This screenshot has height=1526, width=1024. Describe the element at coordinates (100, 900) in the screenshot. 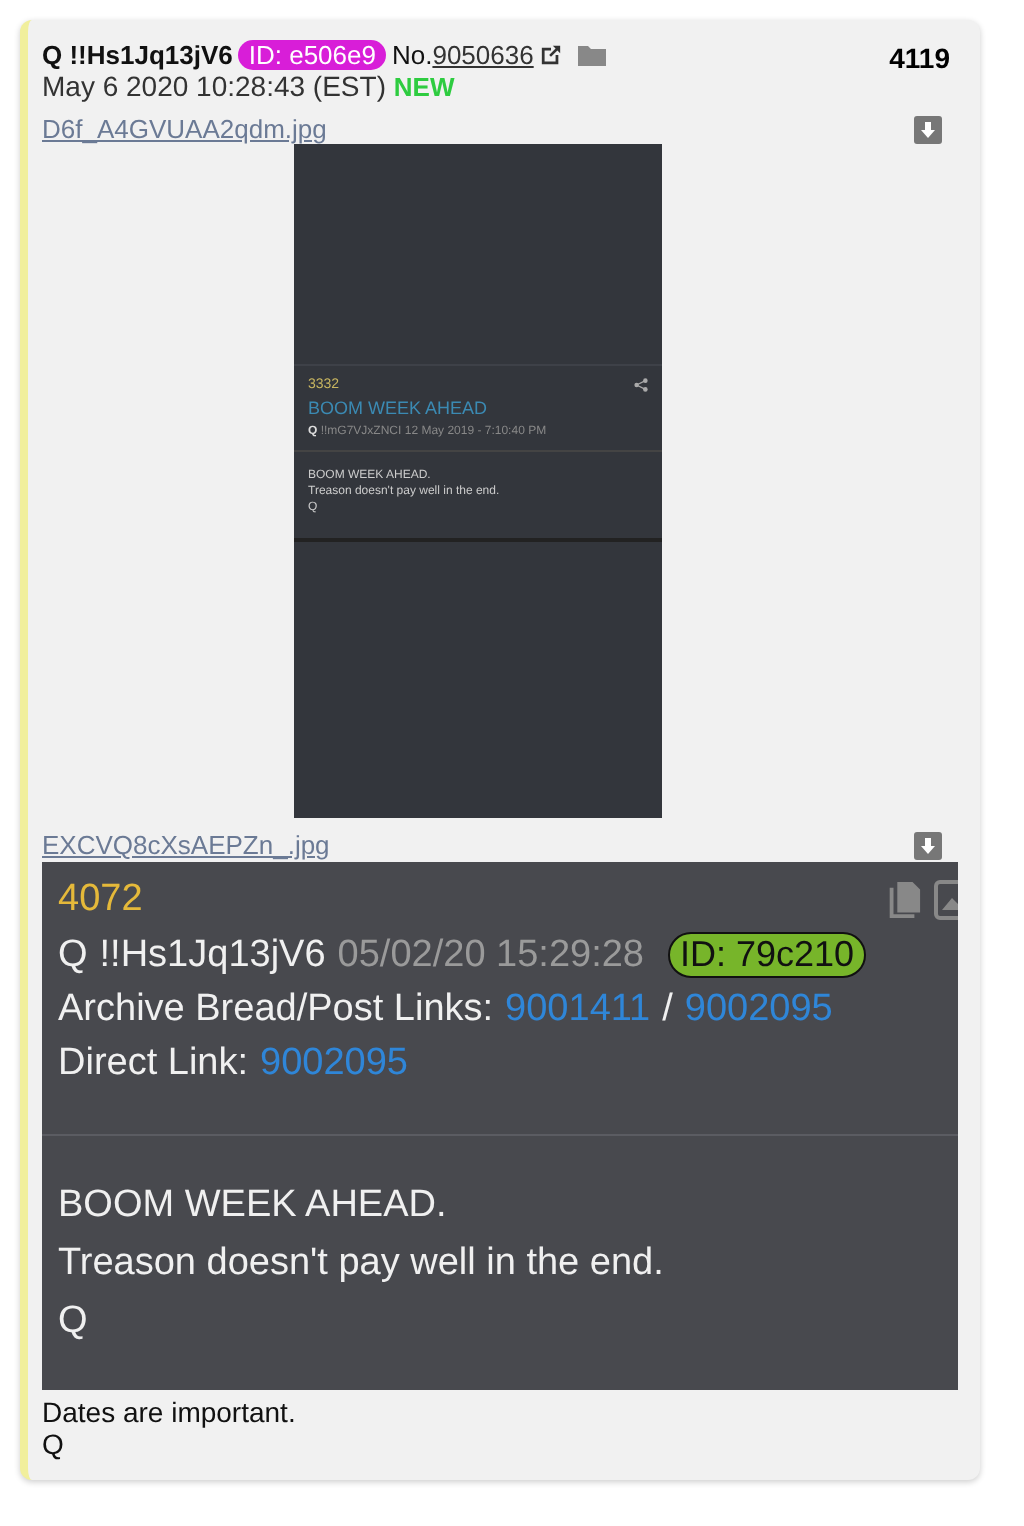

I see `post-index: 4072` at that location.